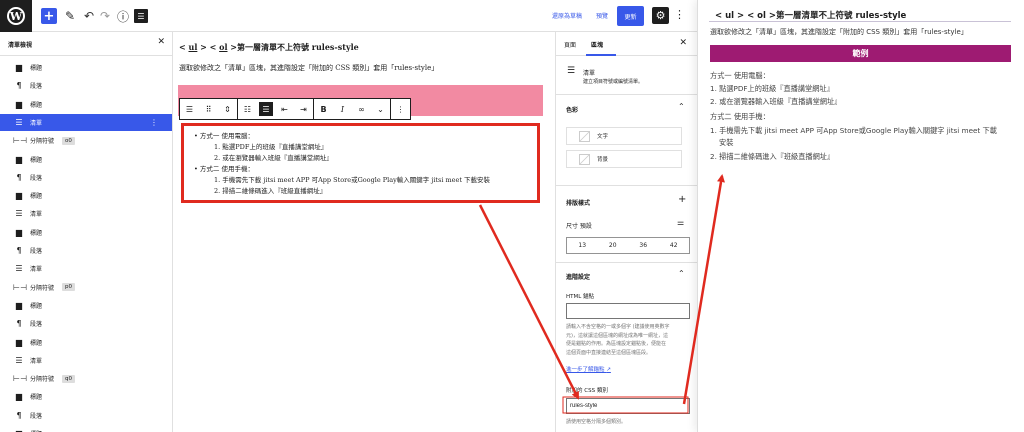 Image resolution: width=1024 pixels, height=432 pixels. I want to click on list-view-item: ☰ 清單 ⋮, so click(86, 122).